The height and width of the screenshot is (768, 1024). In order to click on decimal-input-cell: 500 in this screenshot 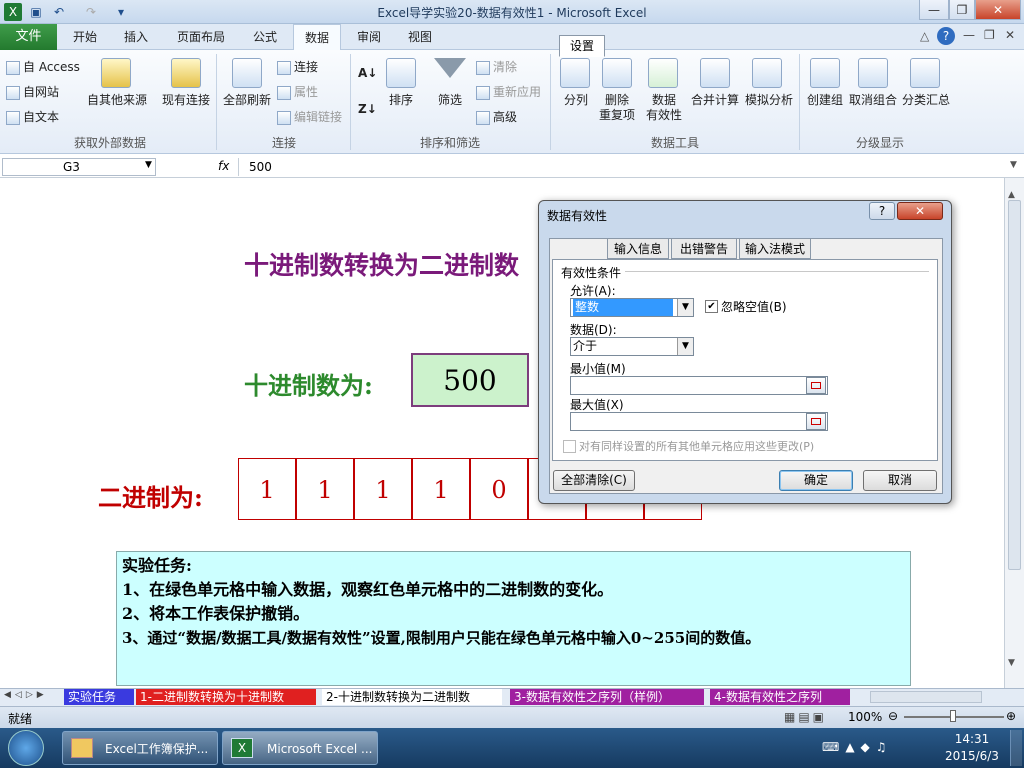, I will do `click(470, 380)`.